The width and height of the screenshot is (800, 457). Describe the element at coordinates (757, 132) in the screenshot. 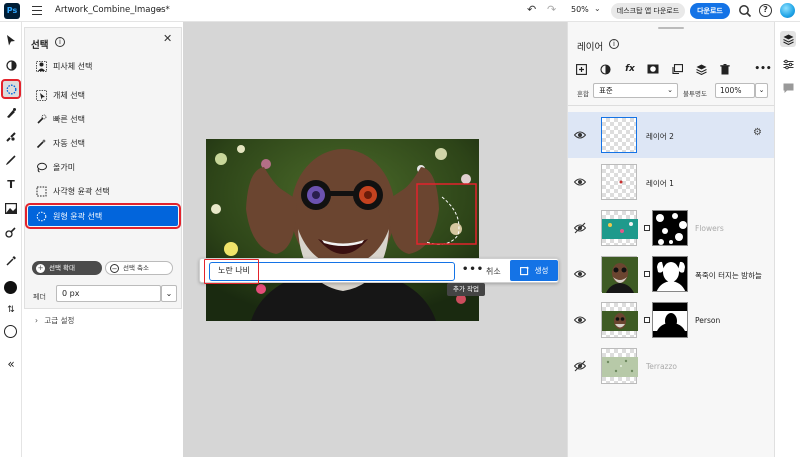

I see `layer-properties-icon: ⚙` at that location.